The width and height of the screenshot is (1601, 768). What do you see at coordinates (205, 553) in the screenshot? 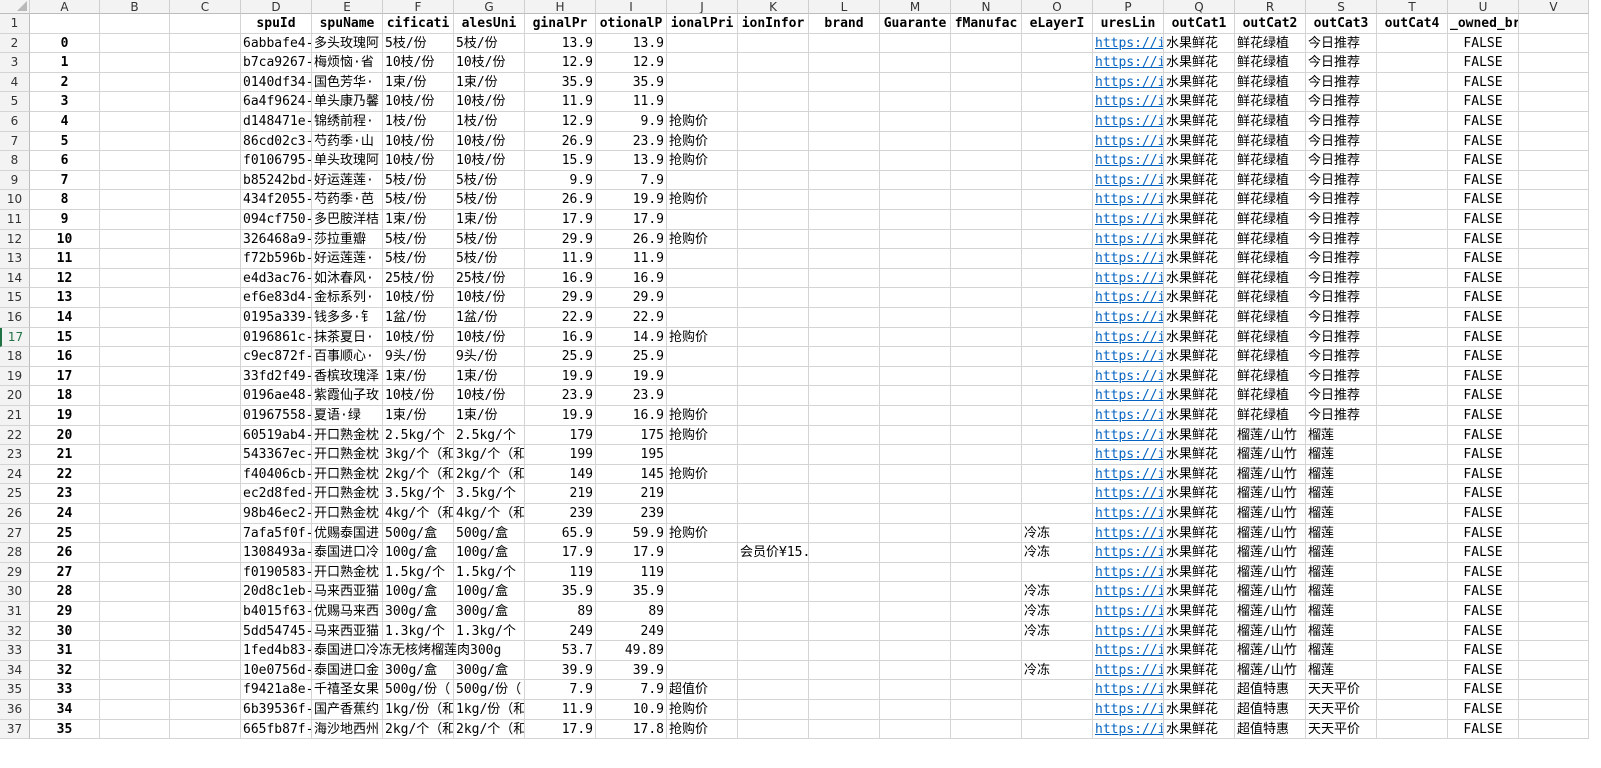
I see `cell-c28` at bounding box center [205, 553].